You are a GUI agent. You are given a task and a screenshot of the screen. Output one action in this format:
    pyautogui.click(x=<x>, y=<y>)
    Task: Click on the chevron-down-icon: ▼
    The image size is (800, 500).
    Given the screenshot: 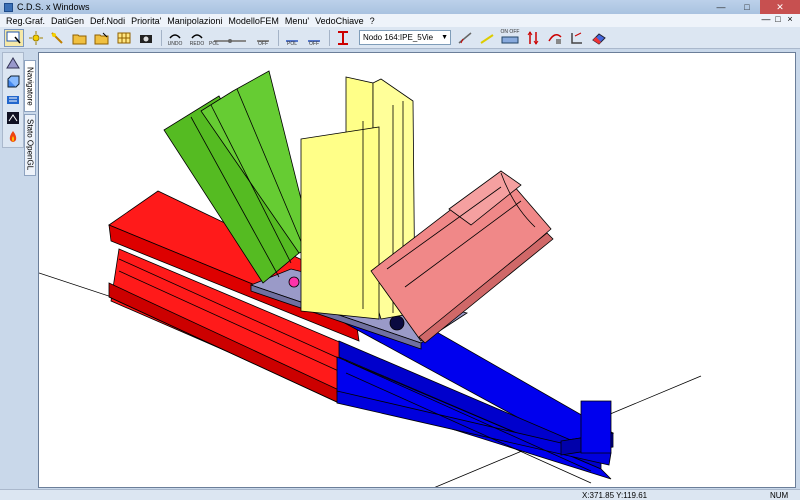 What is the action you would take?
    pyautogui.click(x=444, y=37)
    